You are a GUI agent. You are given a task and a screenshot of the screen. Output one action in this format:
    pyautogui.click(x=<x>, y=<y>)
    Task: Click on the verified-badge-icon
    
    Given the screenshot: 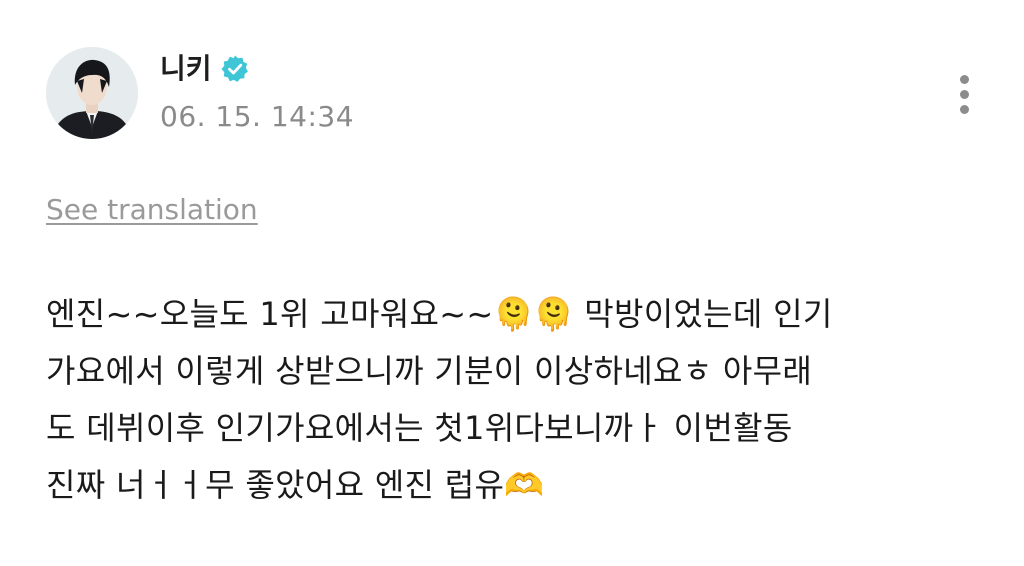 What is the action you would take?
    pyautogui.click(x=234, y=68)
    